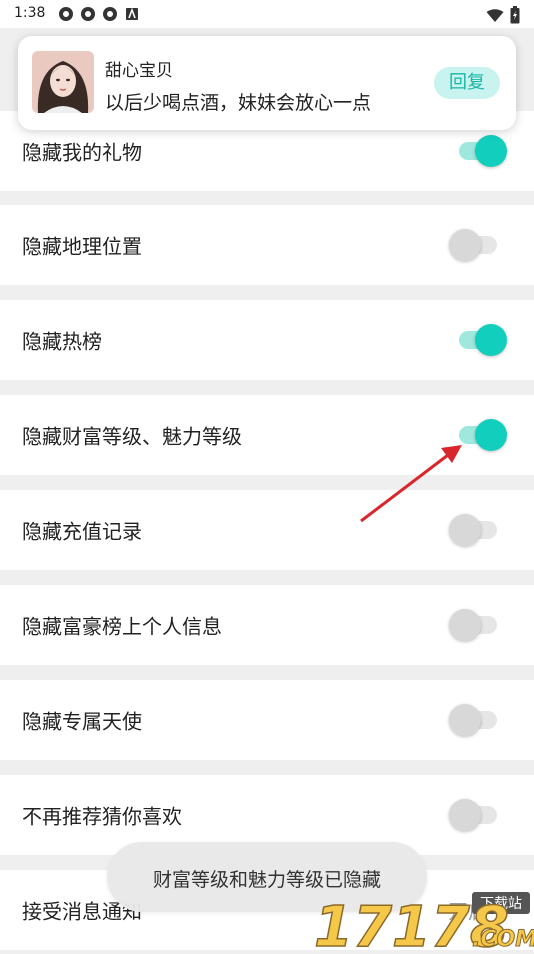 The height and width of the screenshot is (954, 534). Describe the element at coordinates (63, 82) in the screenshot. I see `avatar` at that location.